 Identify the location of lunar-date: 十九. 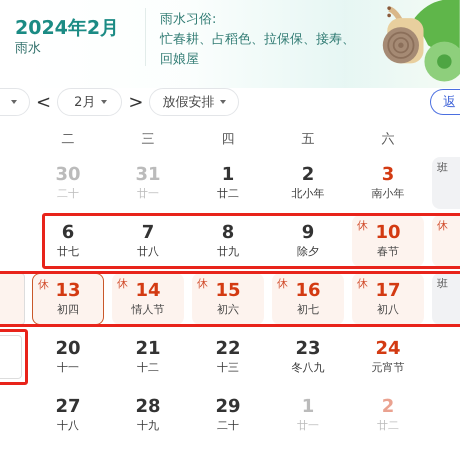
(148, 426).